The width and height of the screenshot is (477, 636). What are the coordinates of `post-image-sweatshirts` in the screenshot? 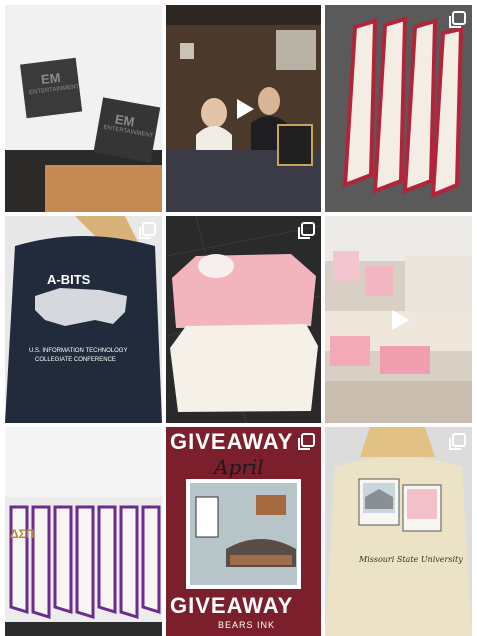 It's located at (243, 319).